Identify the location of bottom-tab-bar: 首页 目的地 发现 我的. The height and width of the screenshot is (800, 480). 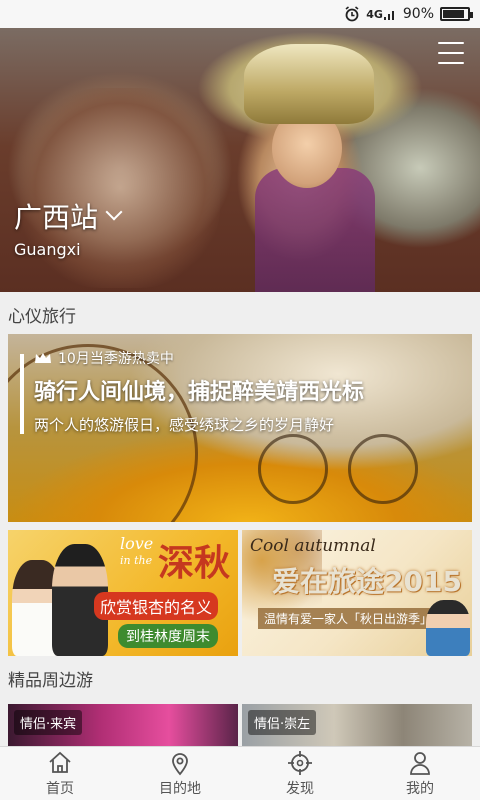
(240, 773).